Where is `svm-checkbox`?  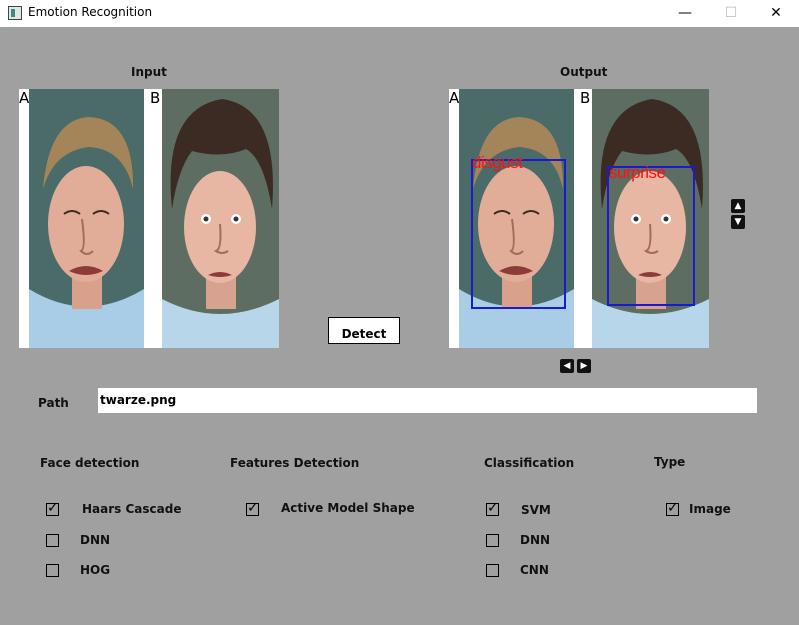 svm-checkbox is located at coordinates (492, 508).